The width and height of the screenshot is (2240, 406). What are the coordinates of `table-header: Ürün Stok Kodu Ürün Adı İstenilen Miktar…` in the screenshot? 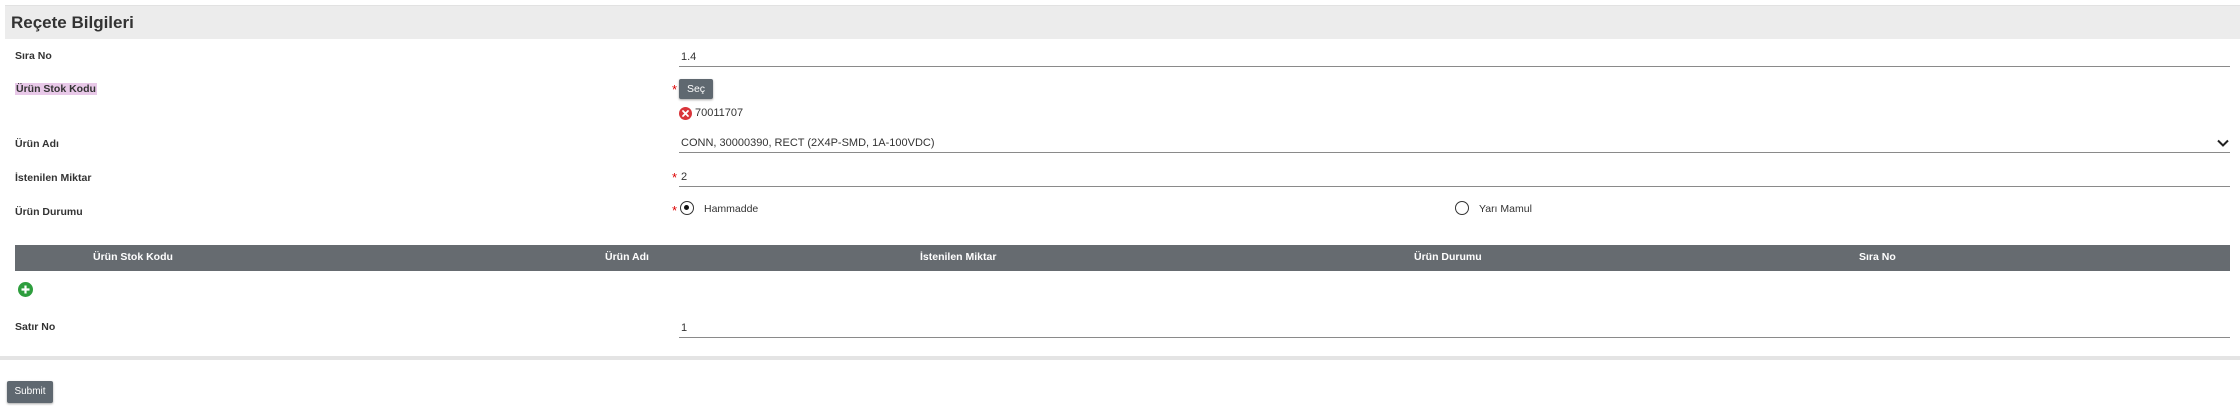 It's located at (1122, 258).